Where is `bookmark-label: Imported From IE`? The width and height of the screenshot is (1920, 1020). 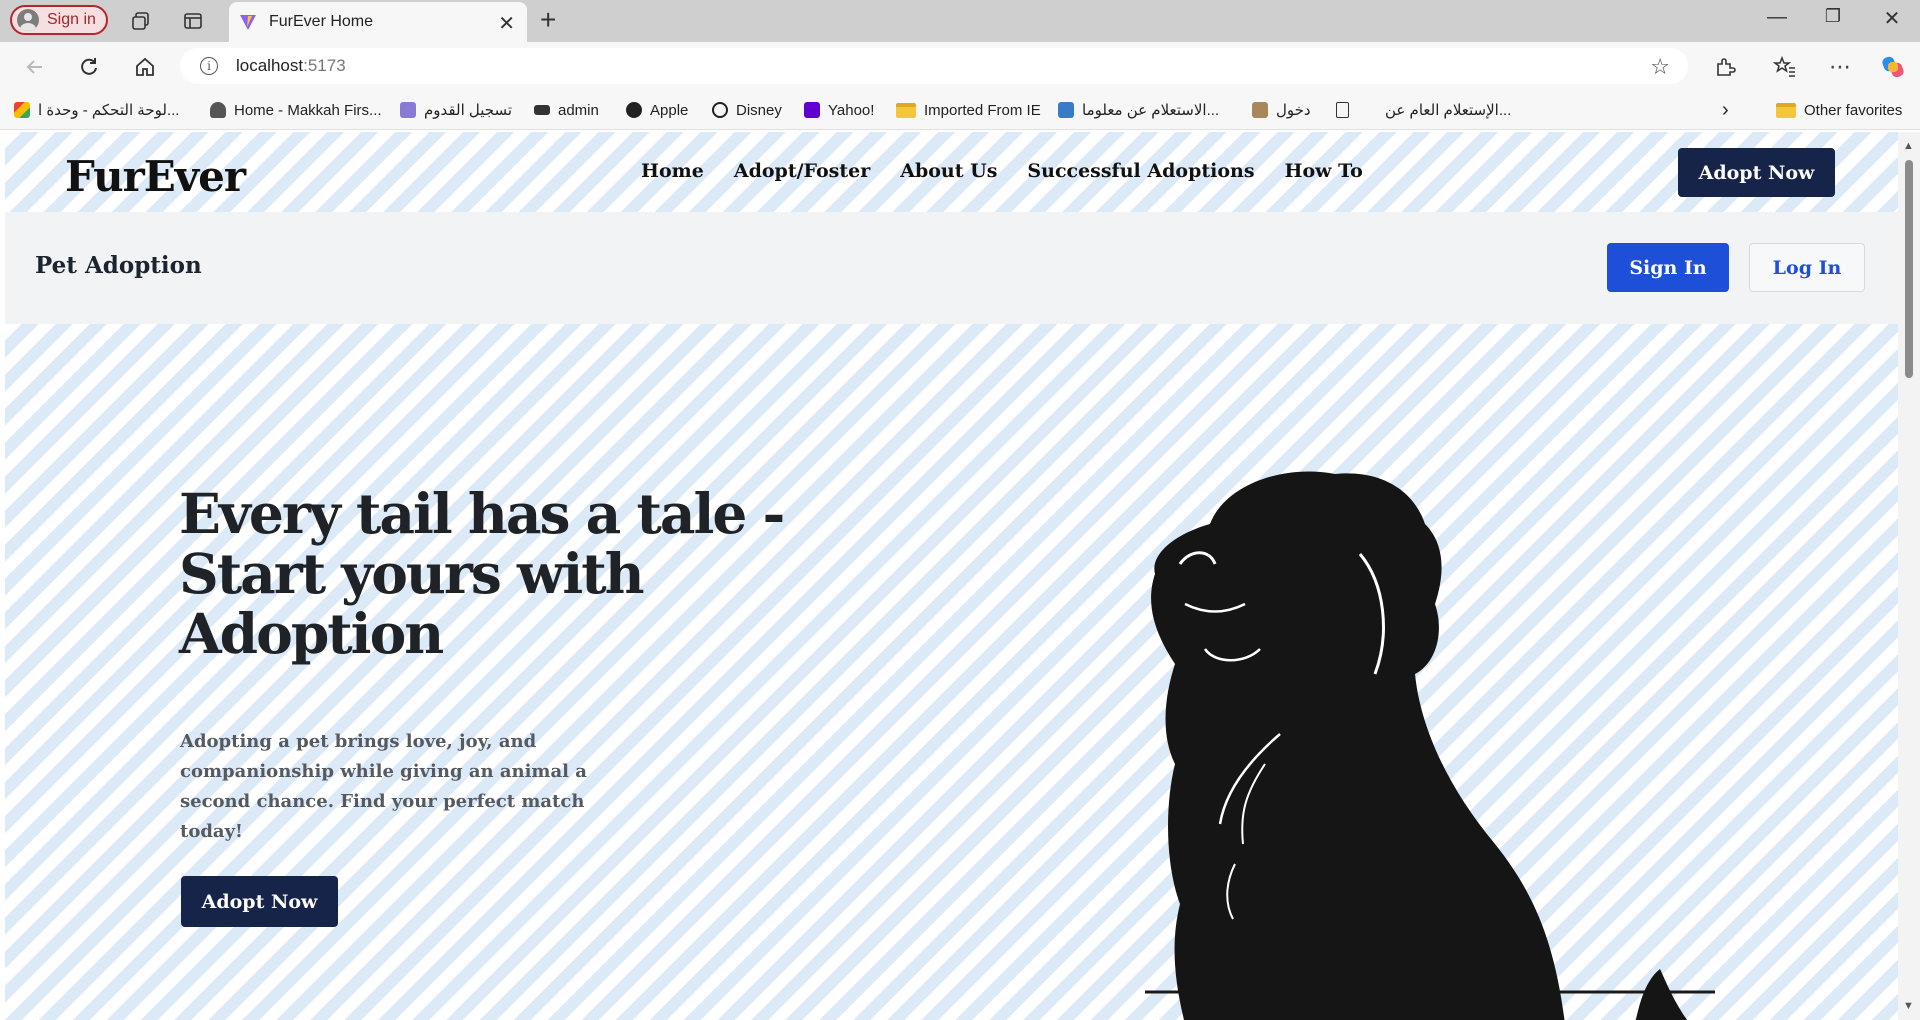
bookmark-label: Imported From IE is located at coordinates (982, 110).